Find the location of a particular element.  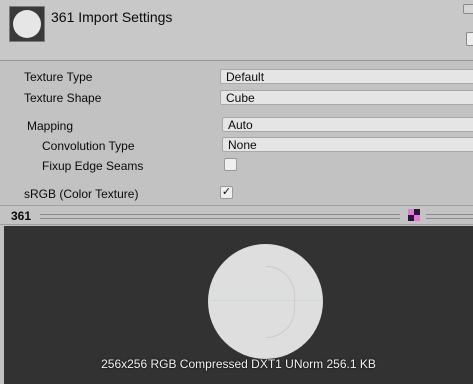

header-toggle-box is located at coordinates (469, 39).